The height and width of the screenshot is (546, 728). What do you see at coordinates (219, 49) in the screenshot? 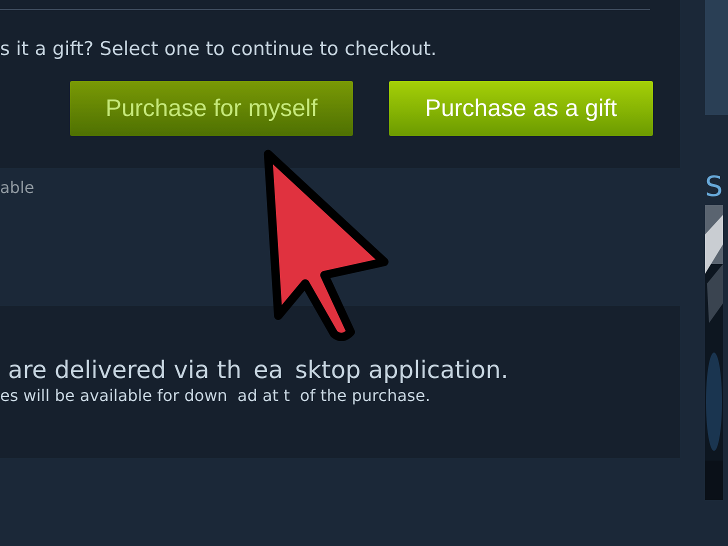
I see `checkout-prompt: s it a gift? Select one to continue to checkout.` at bounding box center [219, 49].